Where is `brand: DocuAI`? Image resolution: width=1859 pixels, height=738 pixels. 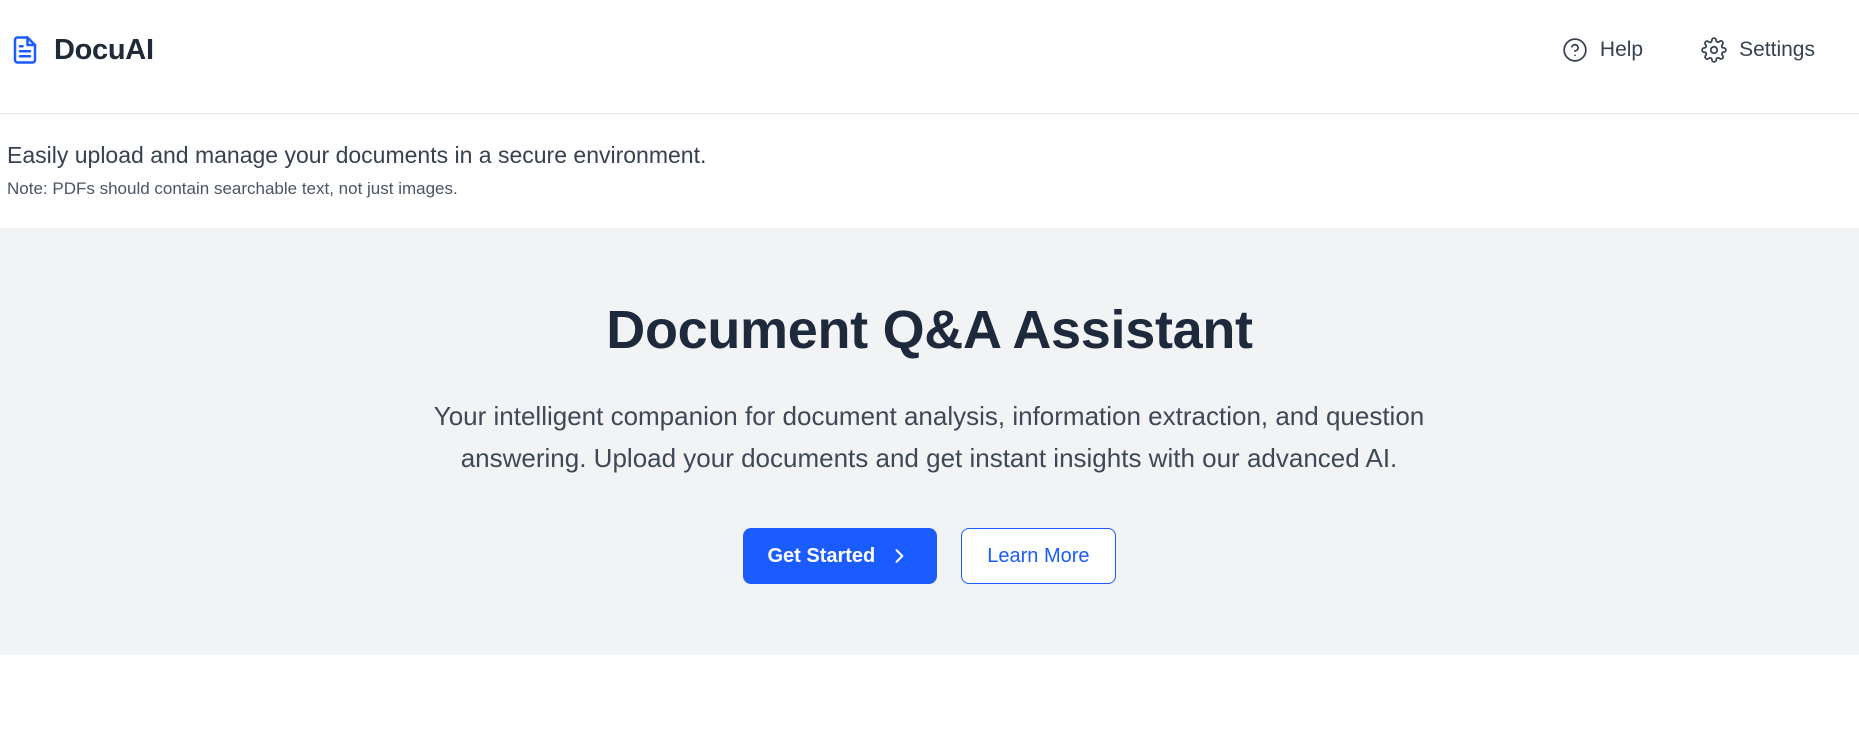
brand: DocuAI is located at coordinates (82, 50).